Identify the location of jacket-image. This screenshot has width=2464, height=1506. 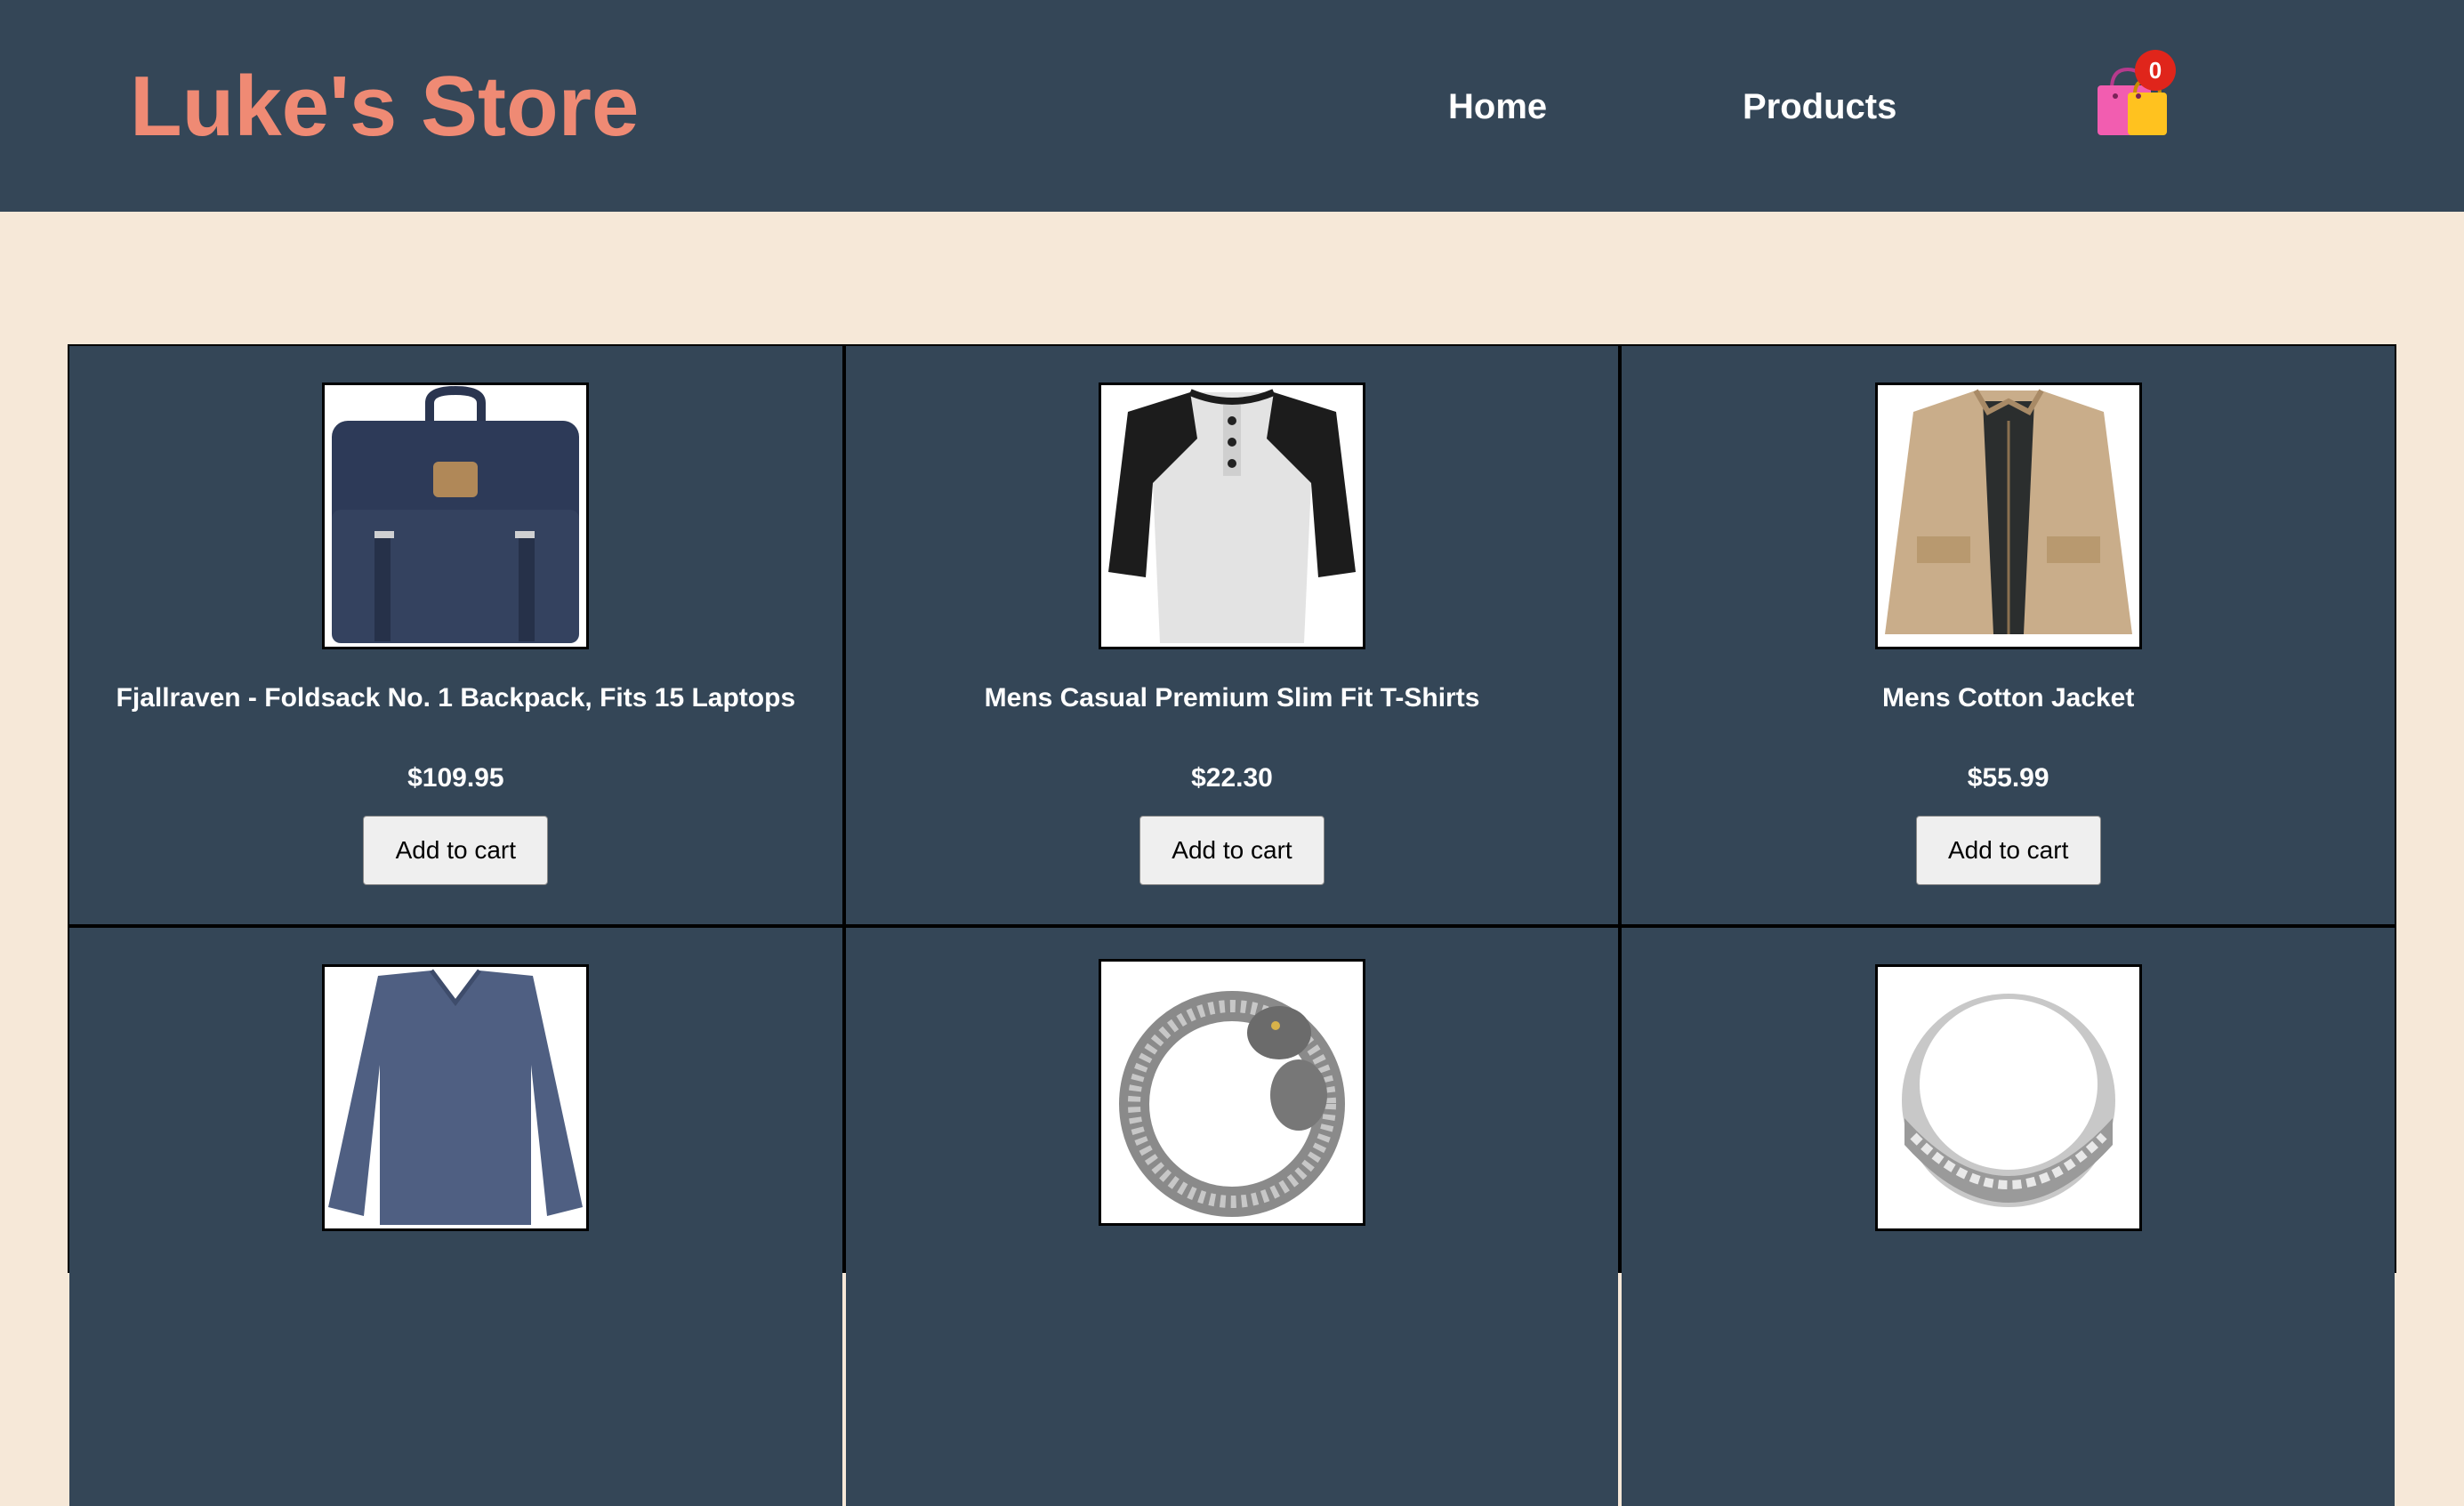
(2008, 516).